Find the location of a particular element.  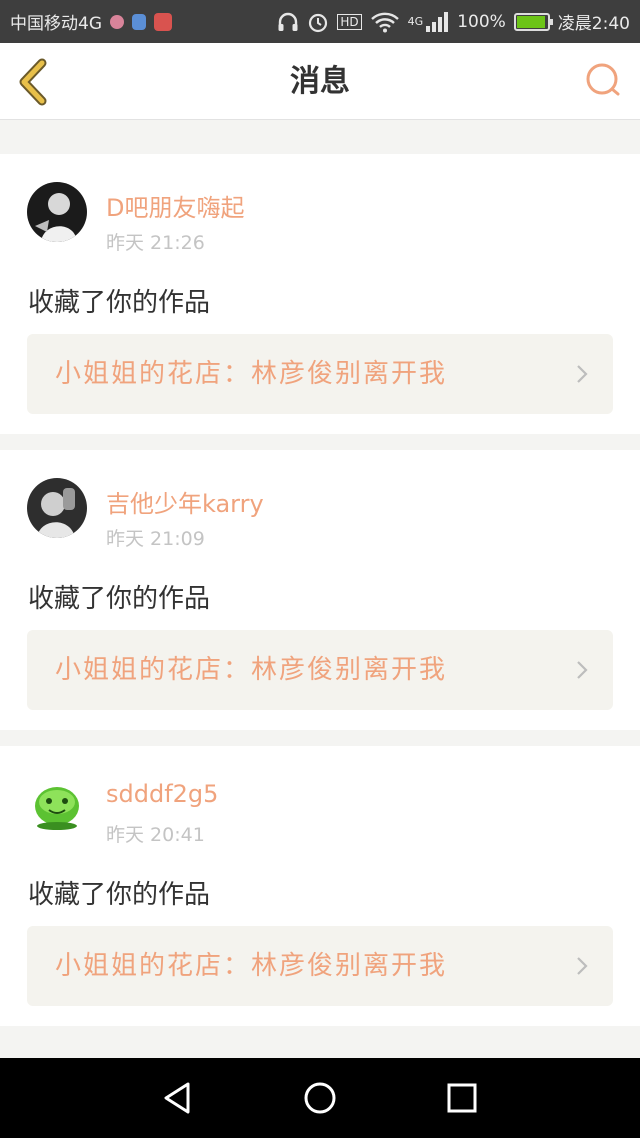

battery-level is located at coordinates (530, 21).